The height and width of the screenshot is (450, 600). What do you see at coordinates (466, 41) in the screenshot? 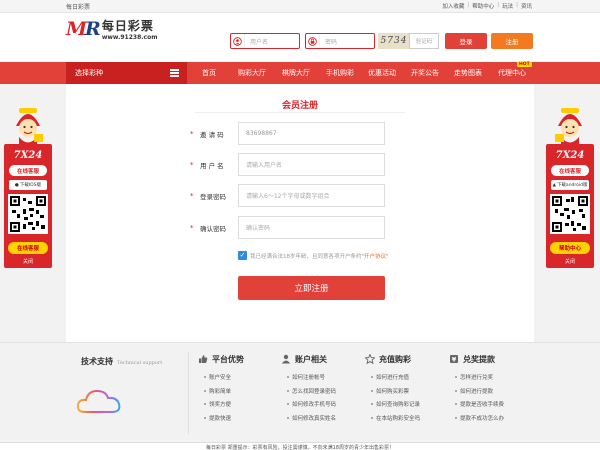
I see `login-button: 登录` at bounding box center [466, 41].